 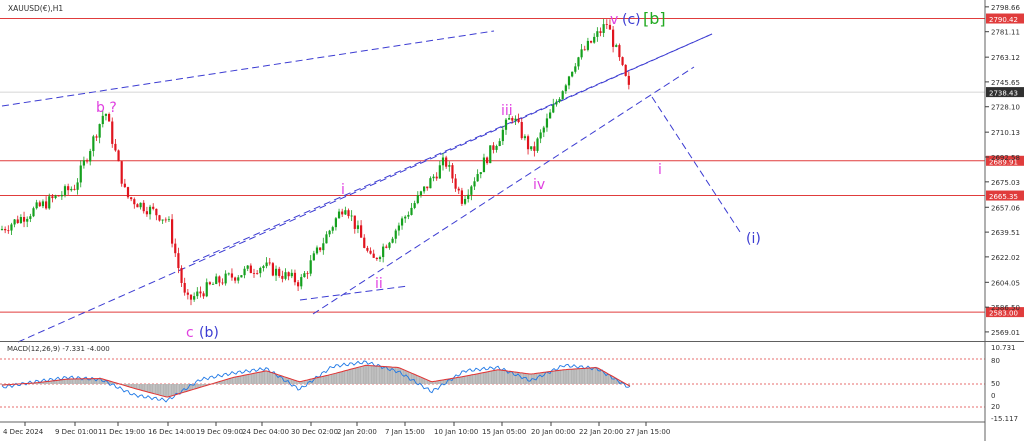 I want to click on macd-title: MACD(12,26,9) -7.331 -4.000, so click(x=58, y=349).